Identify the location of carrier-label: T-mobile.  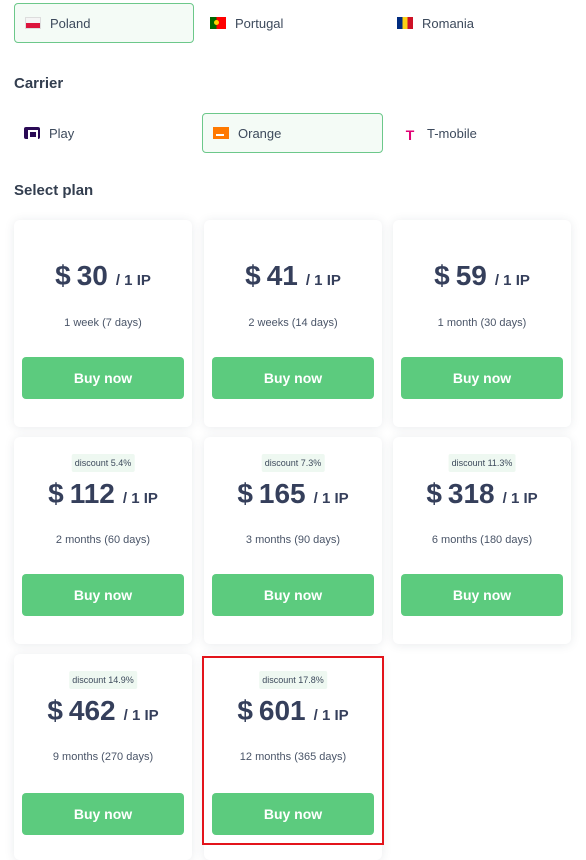
(452, 133).